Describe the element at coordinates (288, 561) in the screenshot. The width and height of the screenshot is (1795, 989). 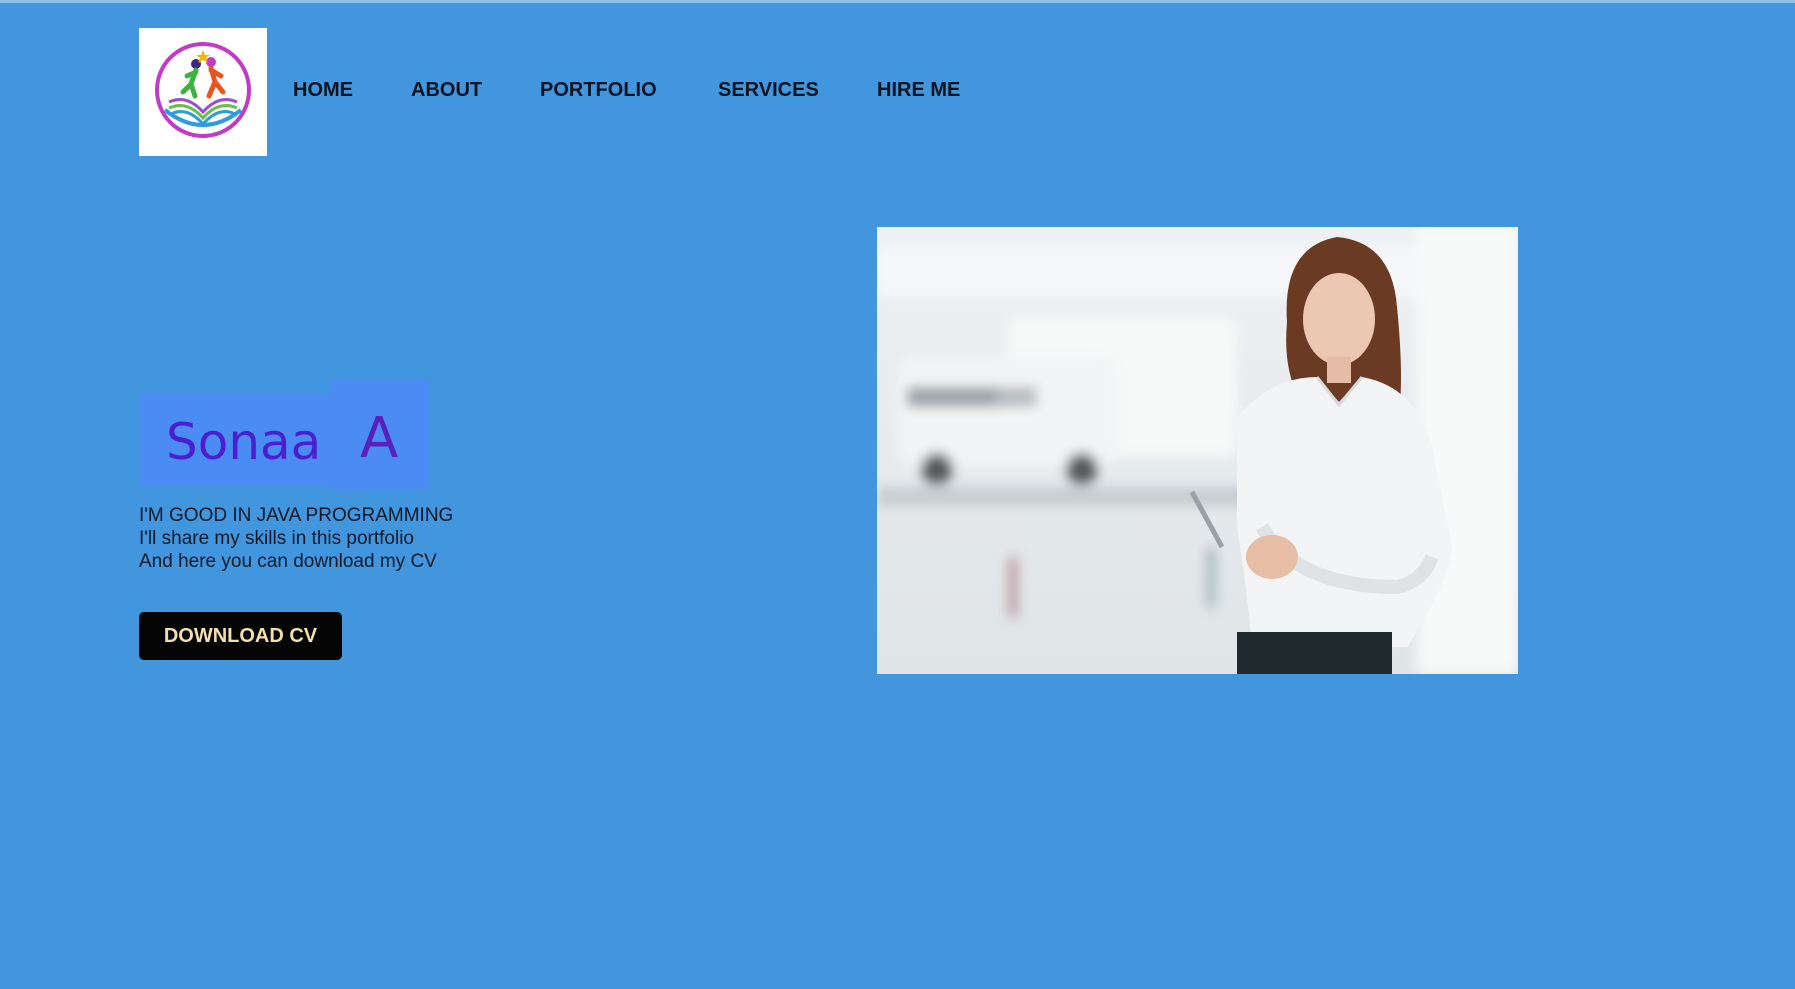
I see `tagline-line-3: And here you can download my CV` at that location.